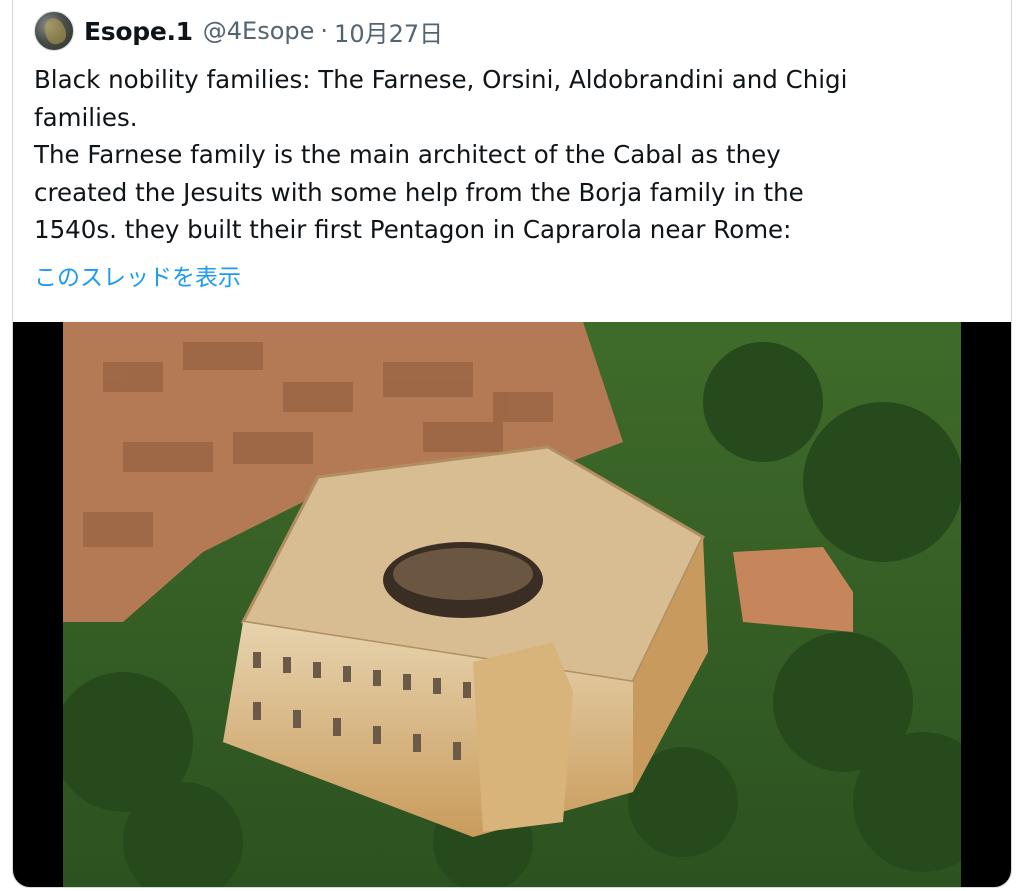 This screenshot has height=891, width=1024. I want to click on tweet-header: Esope.1 @4Esope · 10月27日, so click(238, 31).